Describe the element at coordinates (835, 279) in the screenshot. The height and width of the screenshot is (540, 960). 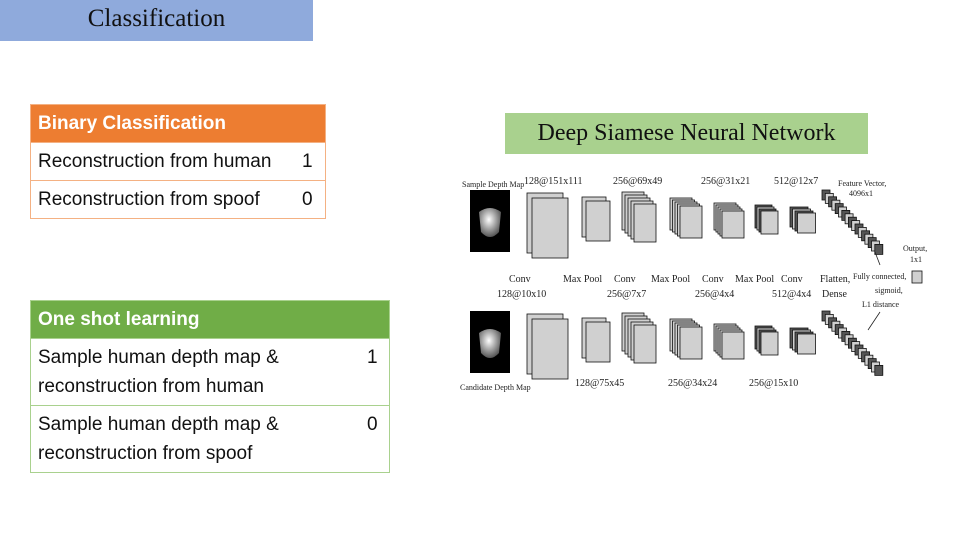
I see `op-label: Flatten,` at that location.